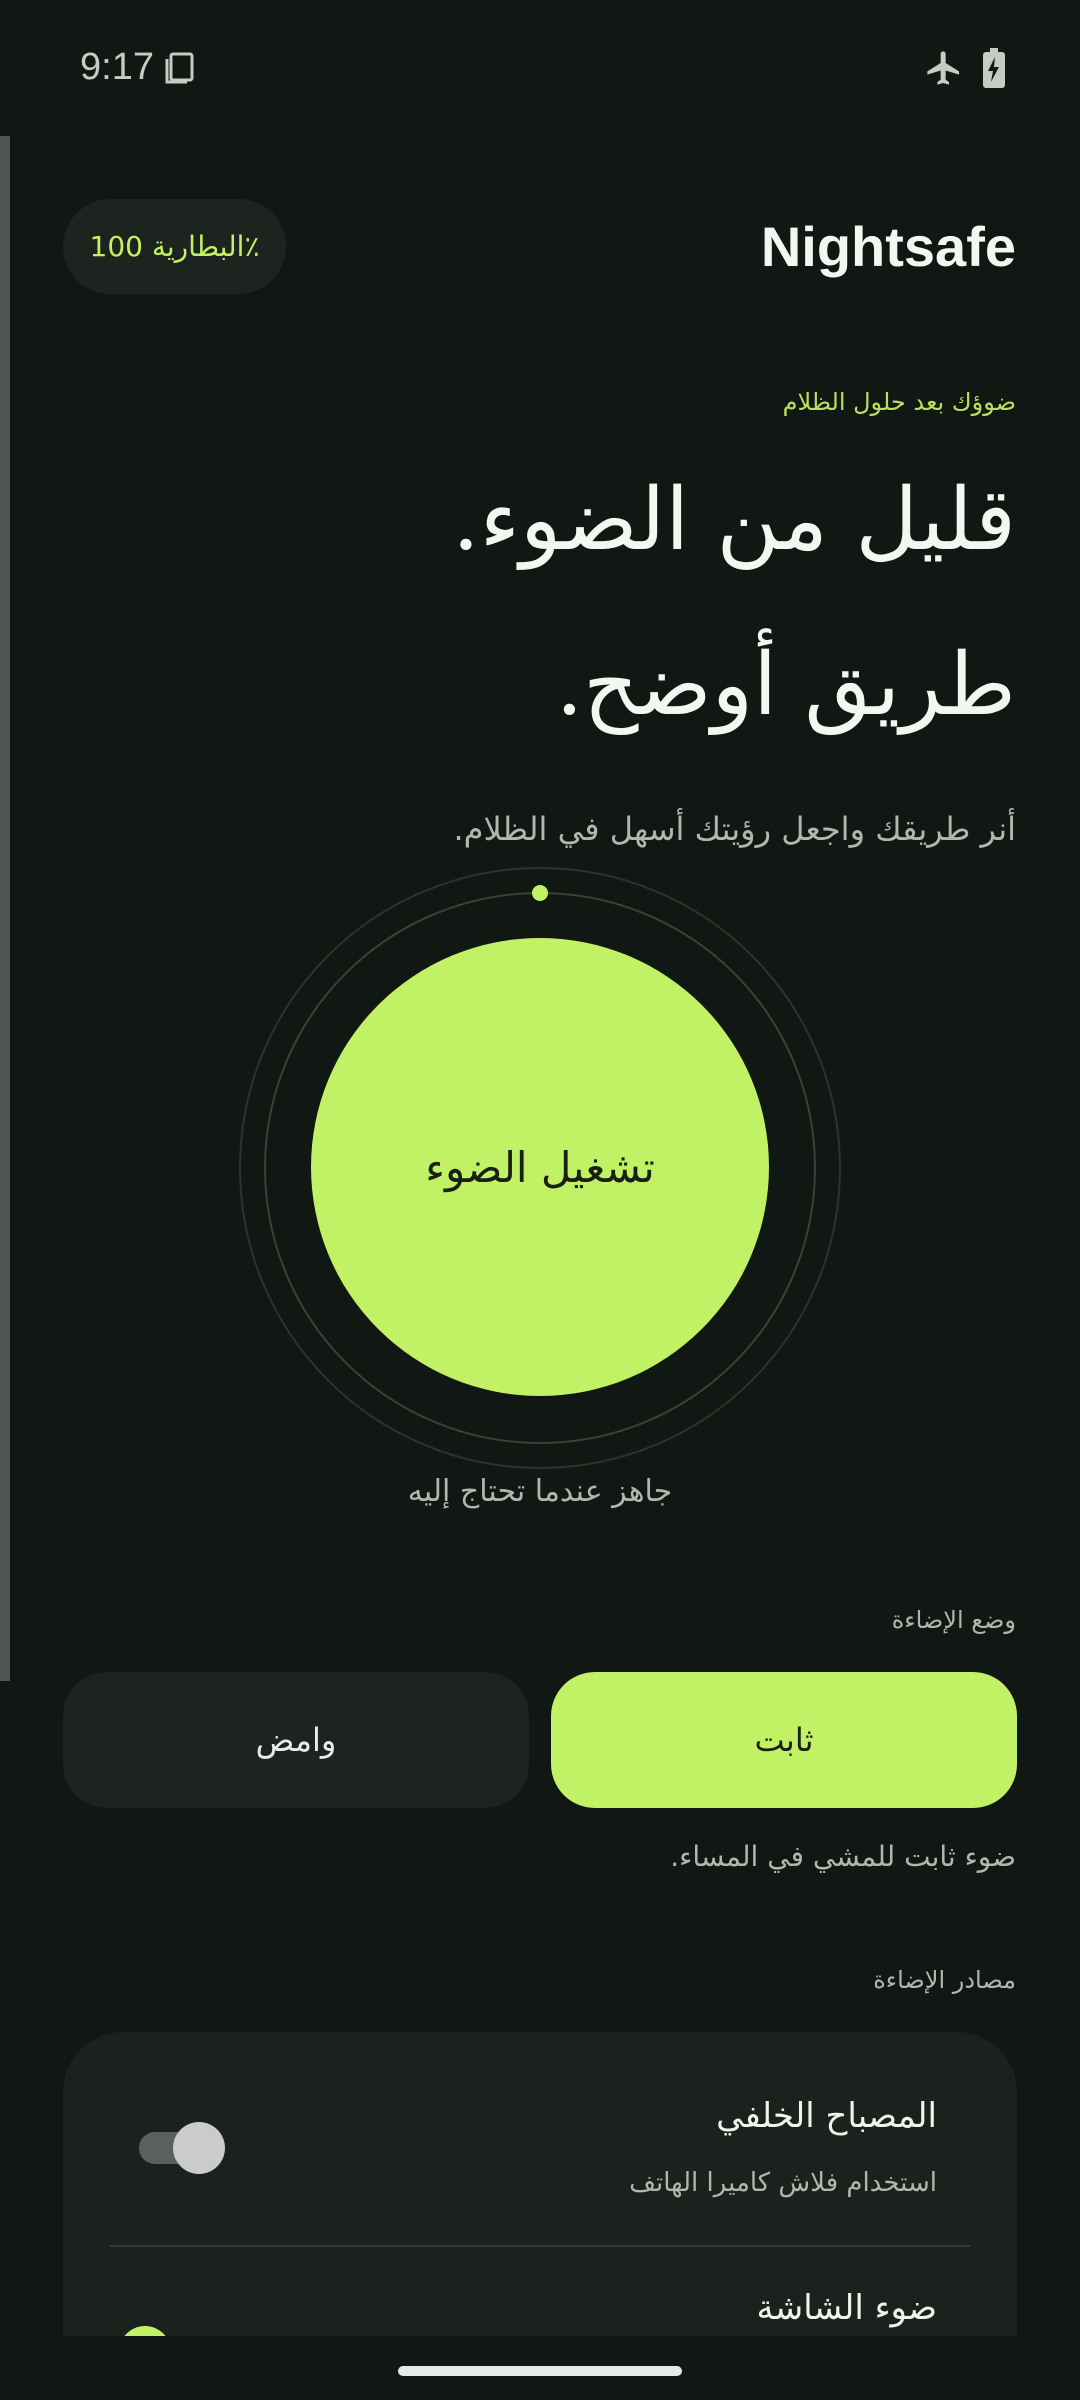 Image resolution: width=1080 pixels, height=2400 pixels. I want to click on battery-charging-icon, so click(994, 68).